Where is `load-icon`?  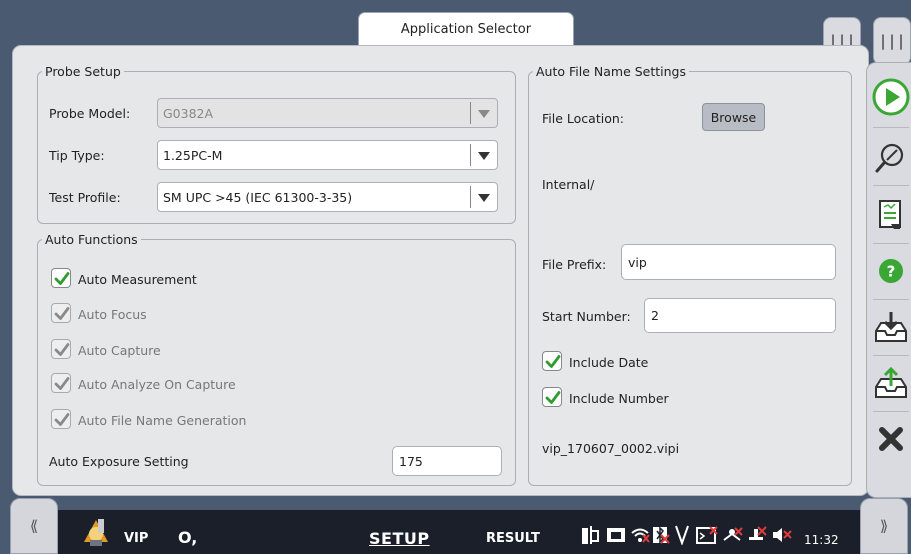
load-icon is located at coordinates (891, 327).